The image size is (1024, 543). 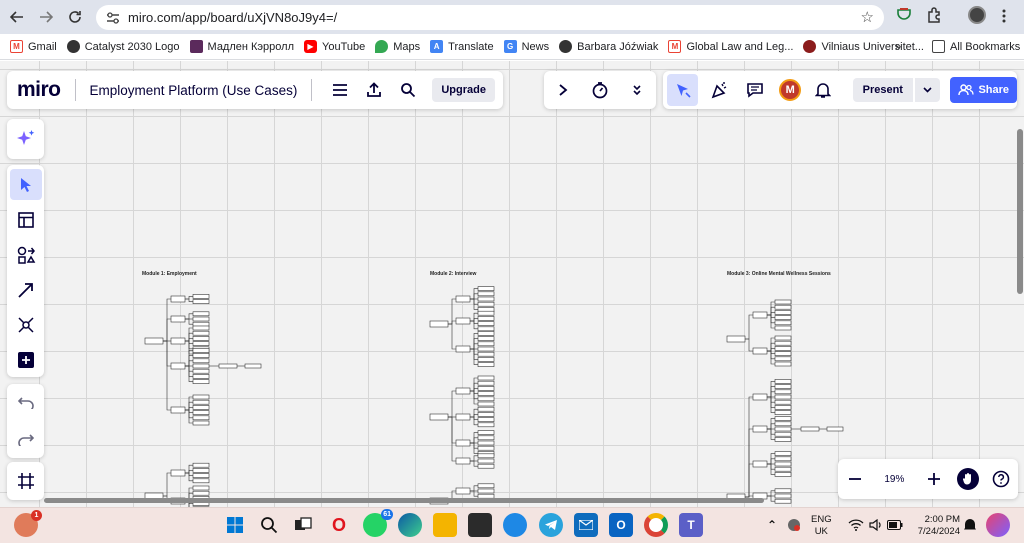 I want to click on file-explorer-icon, so click(x=445, y=525).